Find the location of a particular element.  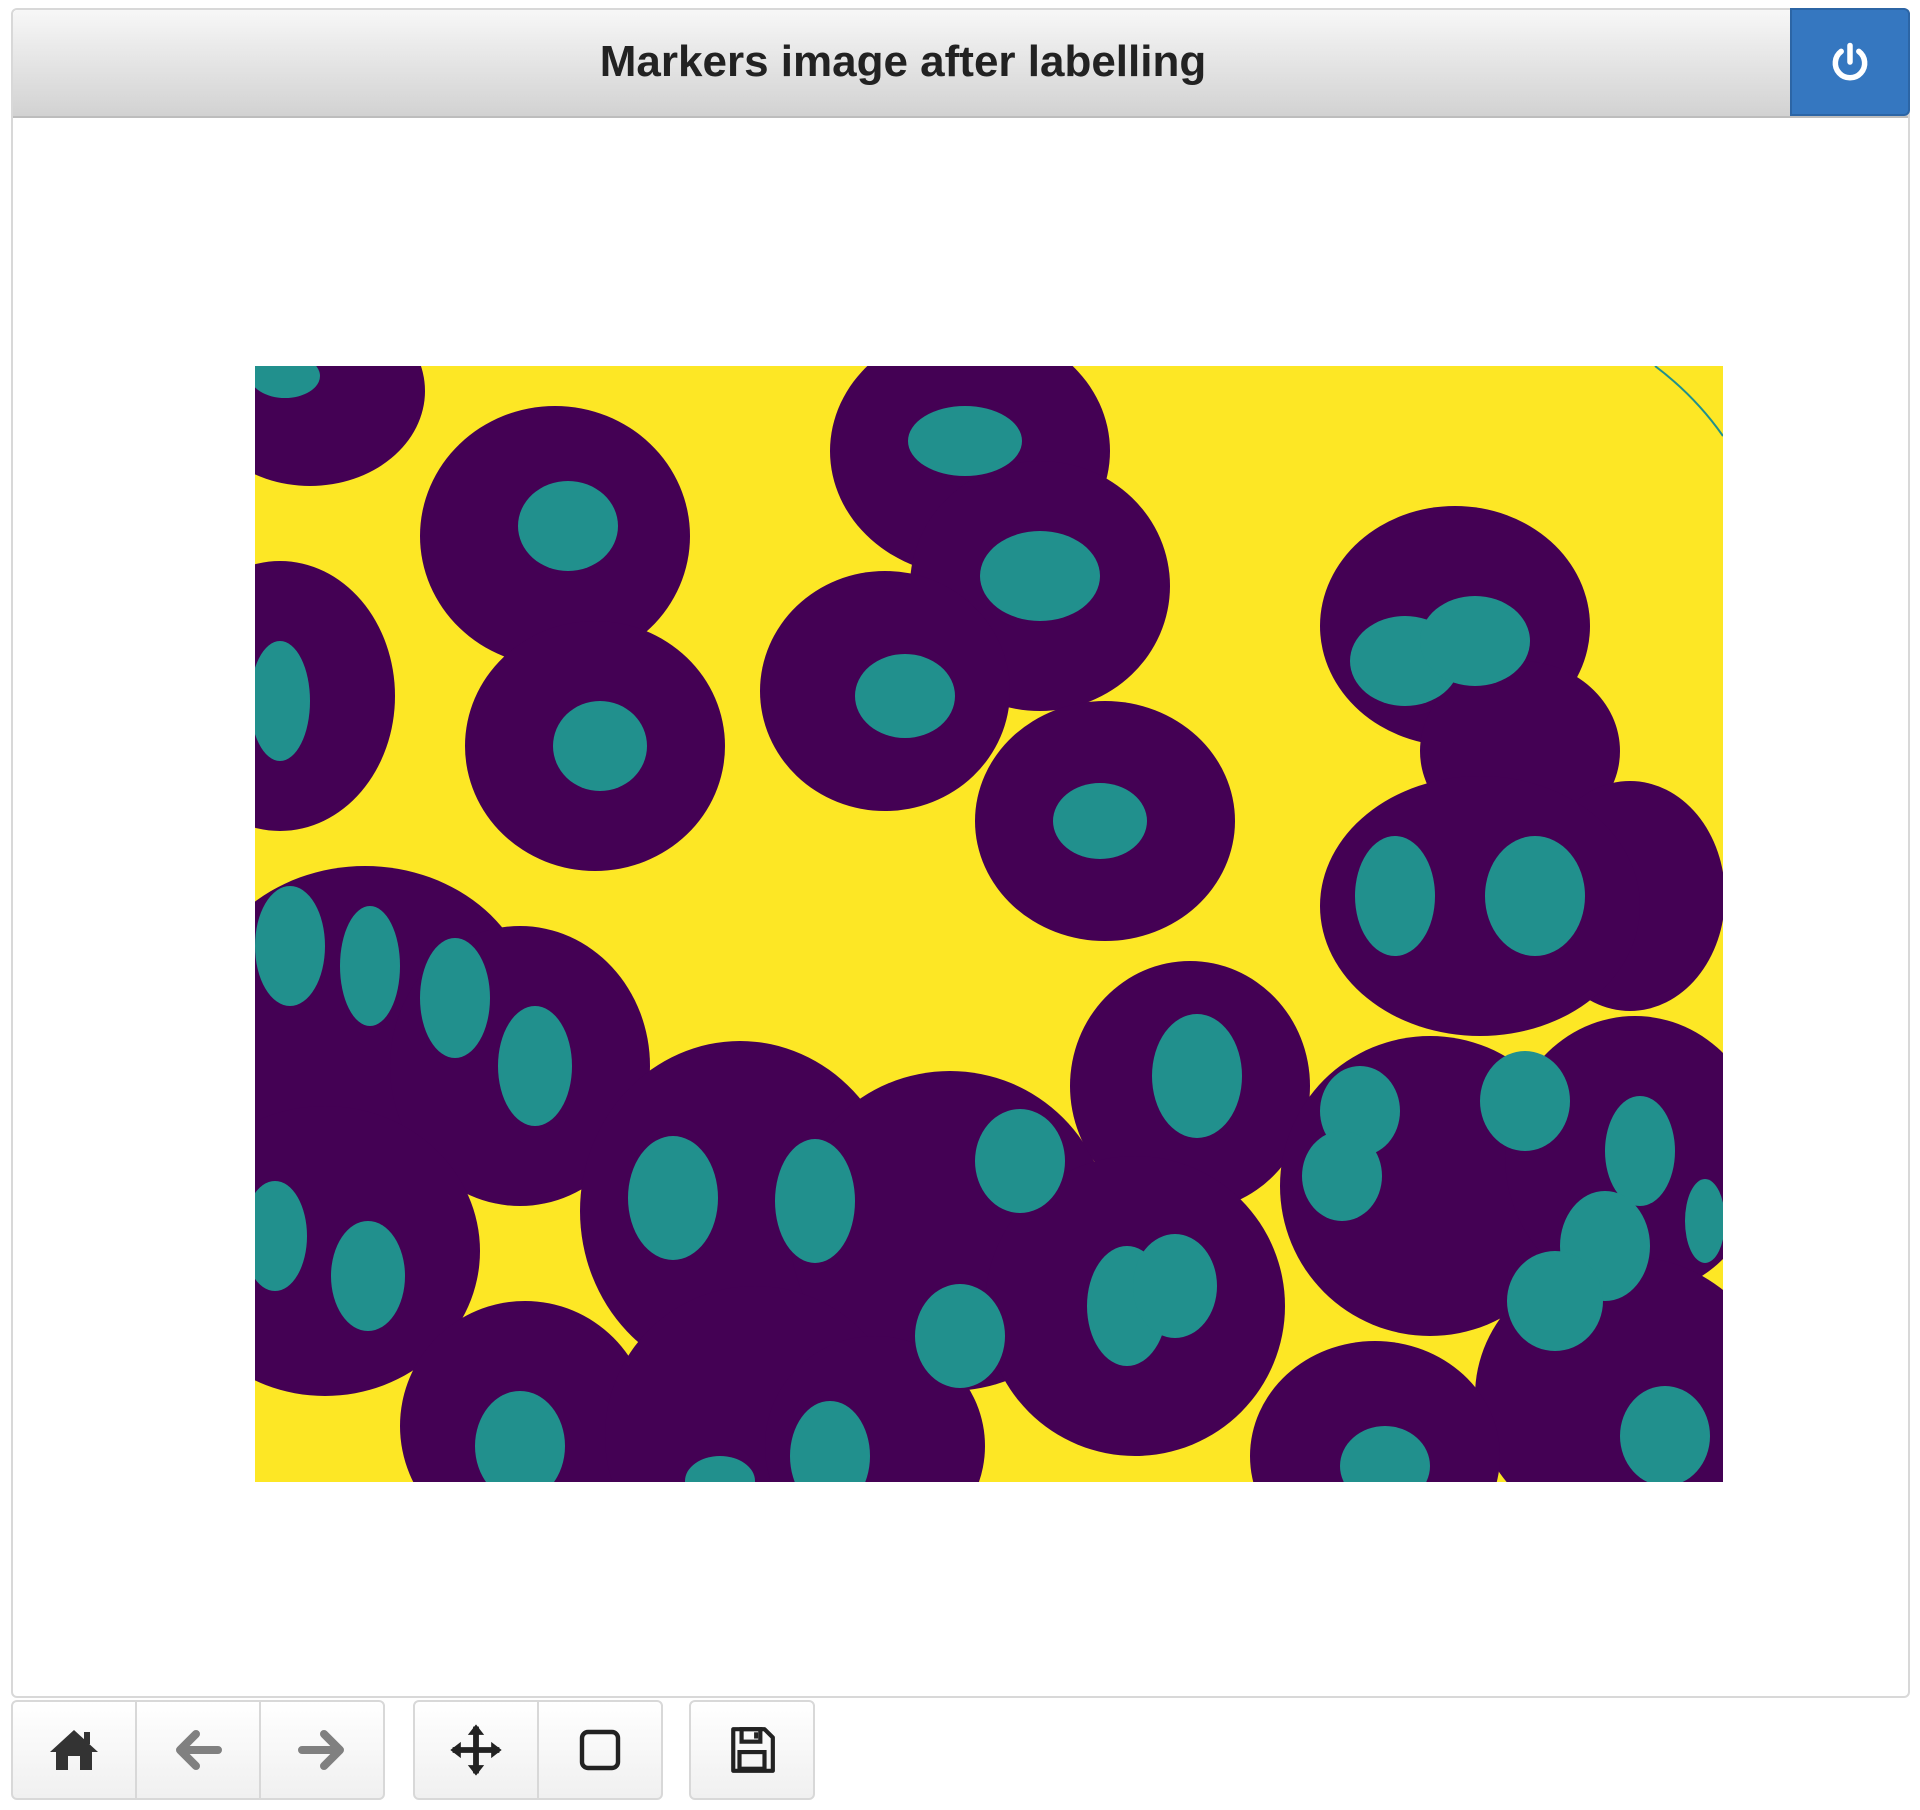

arrow-left-icon is located at coordinates (199, 1750).